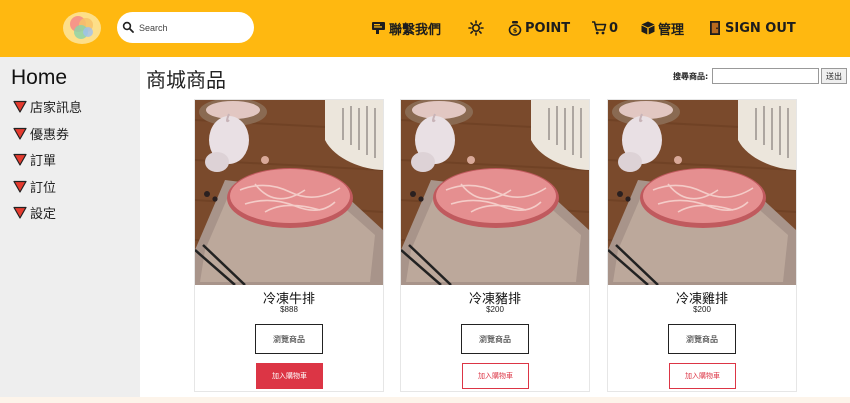 The height and width of the screenshot is (403, 850). I want to click on product-search-label: 搜尋商品:, so click(691, 76).